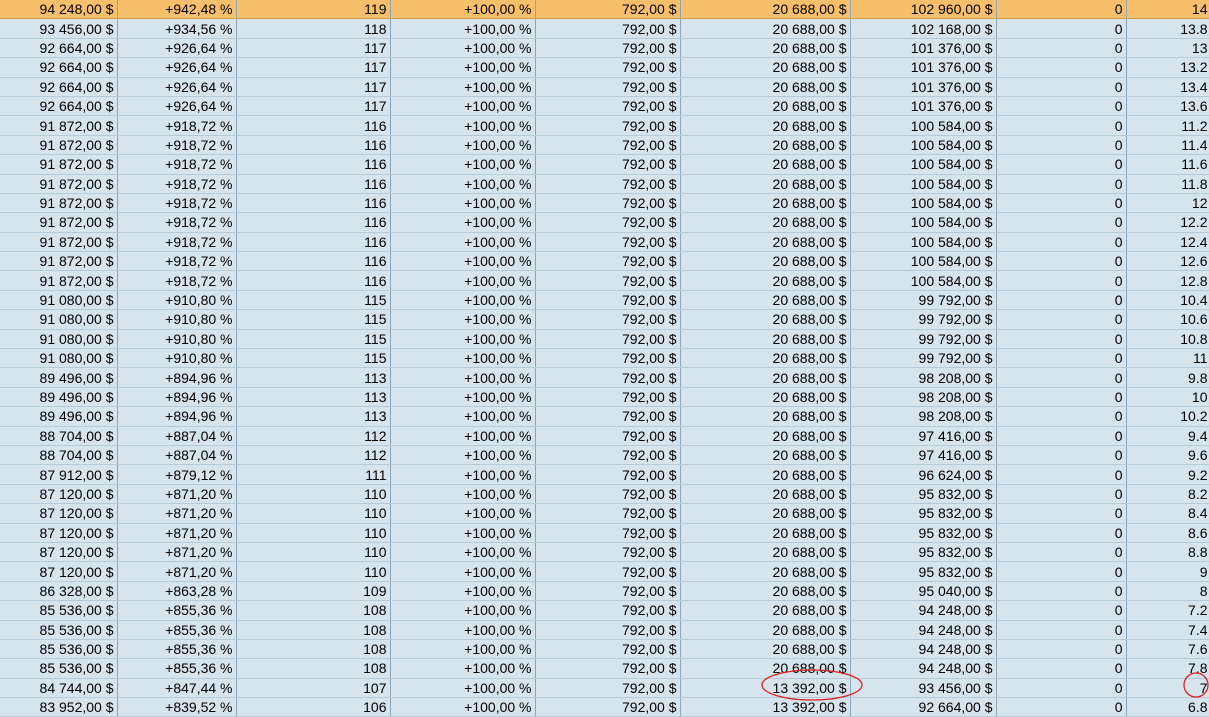 The image size is (1209, 717). I want to click on cell-col-g: 95 832,00 $, so click(923, 494).